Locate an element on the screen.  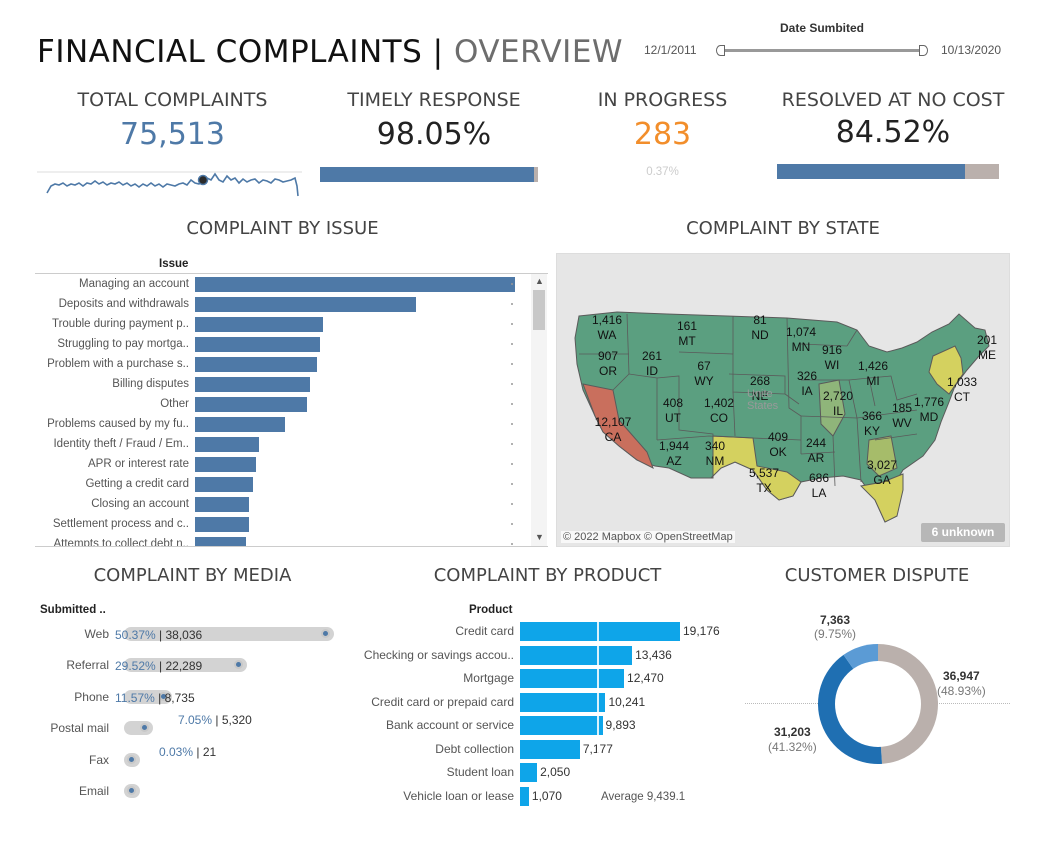
state-label-nd: 81 ND is located at coordinates (760, 328).